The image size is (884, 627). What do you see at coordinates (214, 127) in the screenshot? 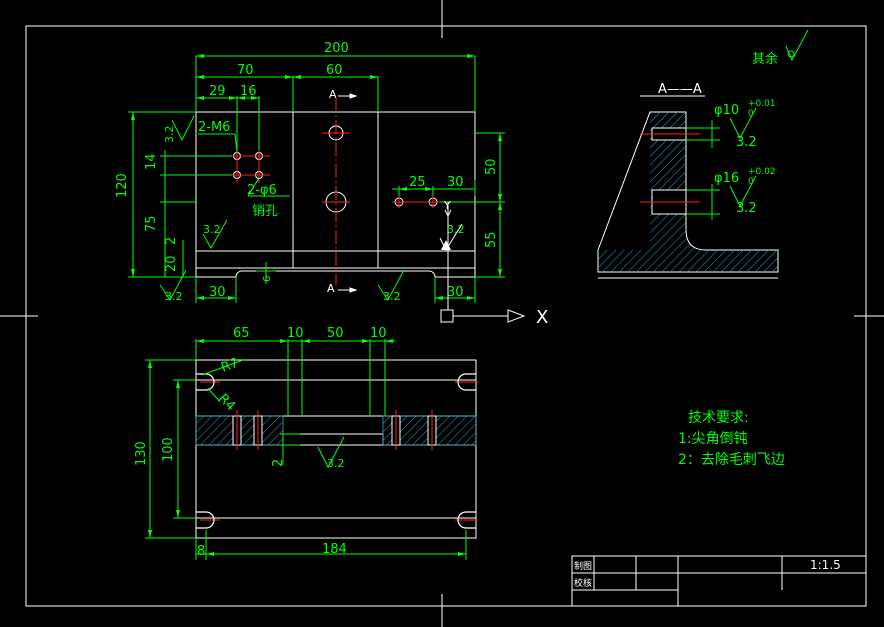
I see `thread-note: 2-M6` at bounding box center [214, 127].